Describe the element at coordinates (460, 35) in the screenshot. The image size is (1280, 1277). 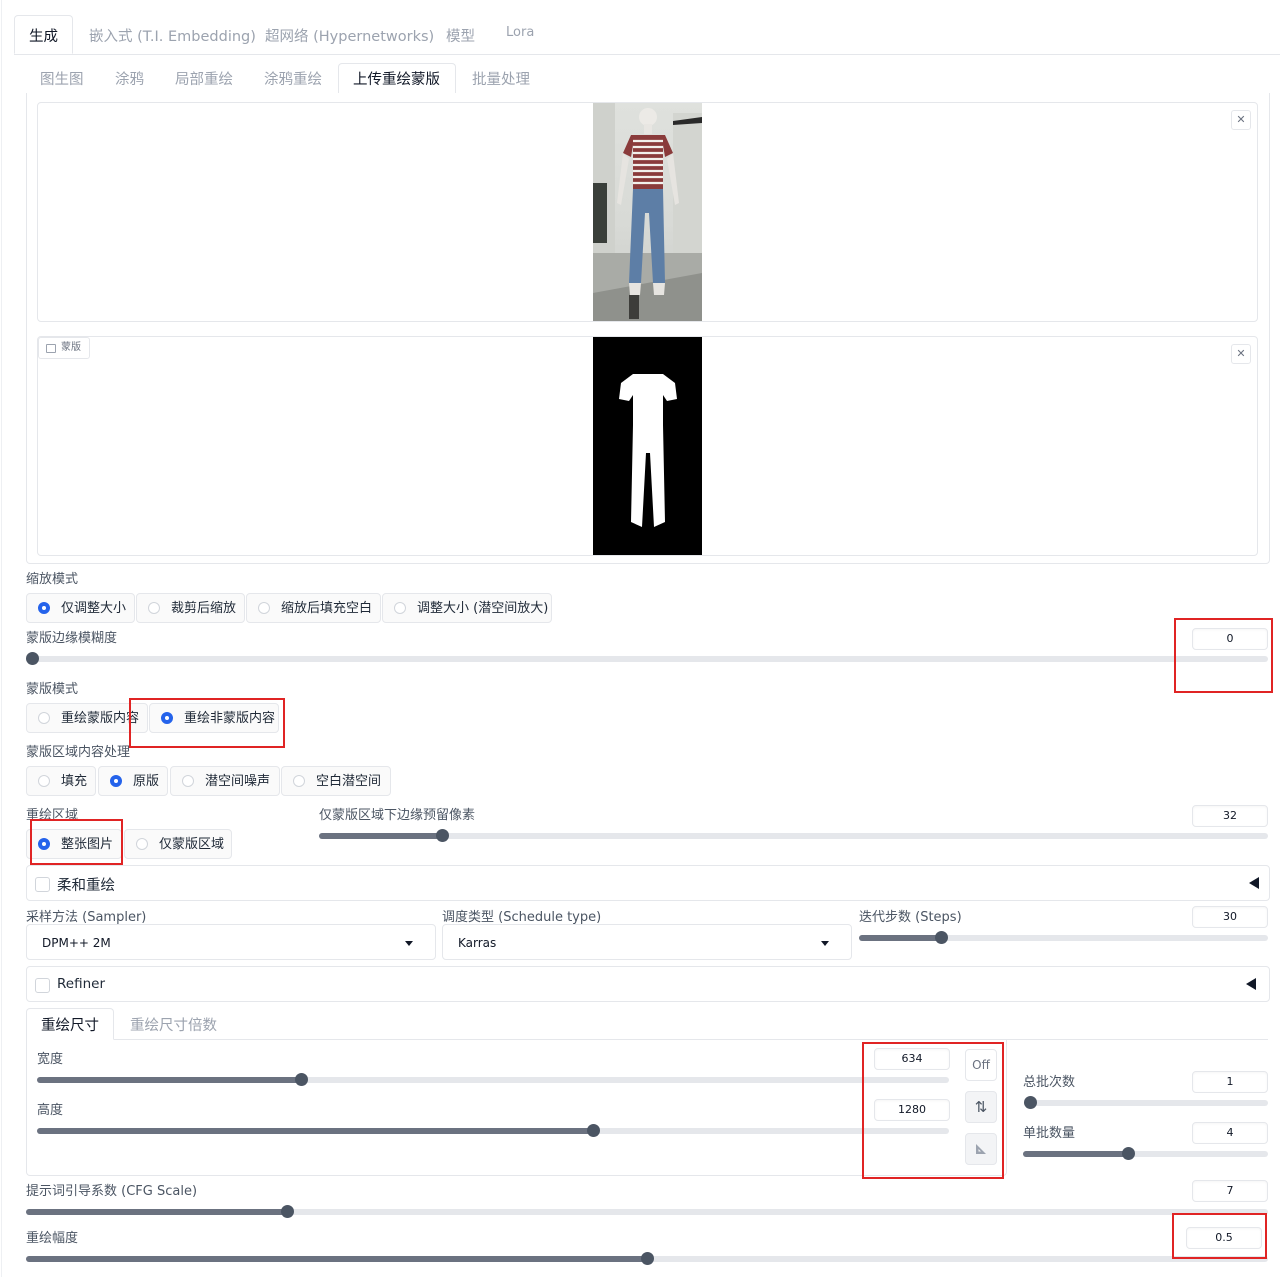
I see `tab-models: 模型` at that location.